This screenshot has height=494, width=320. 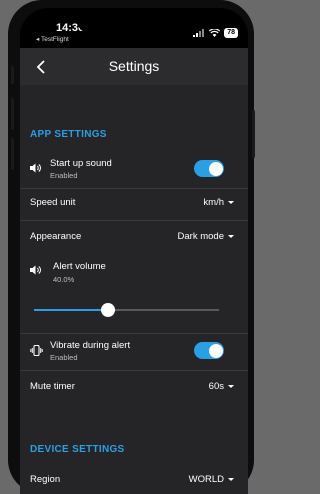 I want to click on mute-timer-dropdown: 60s, so click(x=221, y=386).